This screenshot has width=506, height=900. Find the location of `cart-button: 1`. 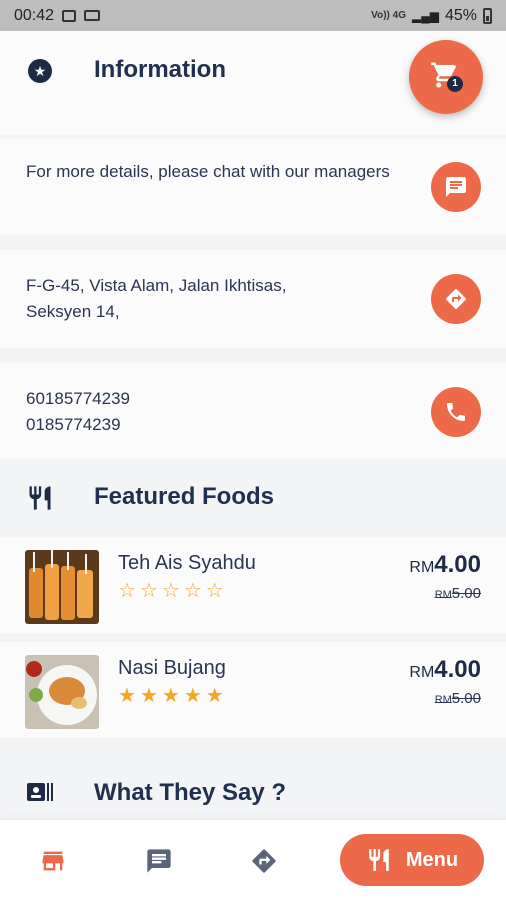

cart-button: 1 is located at coordinates (446, 77).